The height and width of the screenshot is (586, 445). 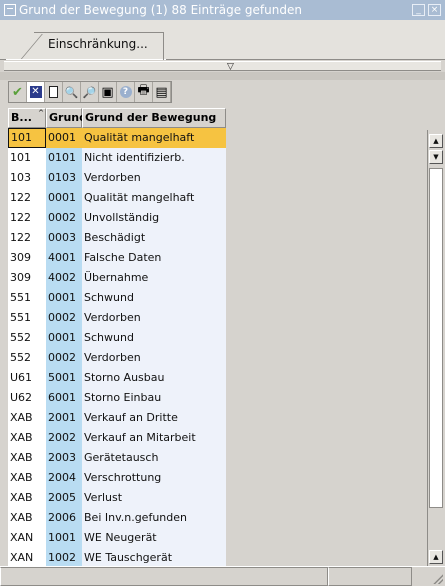 What do you see at coordinates (90, 92) in the screenshot?
I see `find-next-icon: 🔎` at bounding box center [90, 92].